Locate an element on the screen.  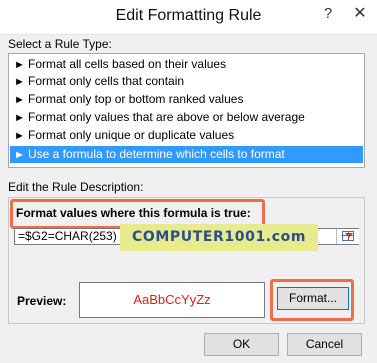
preview-box: AaBbCcYyZz is located at coordinates (172, 300).